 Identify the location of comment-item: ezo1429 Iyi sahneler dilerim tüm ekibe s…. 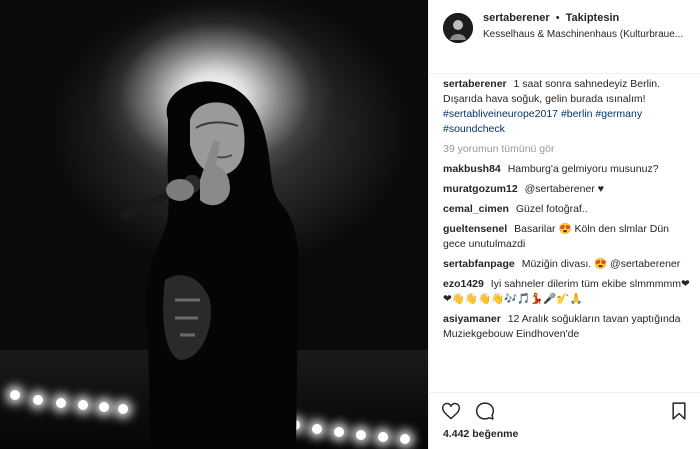
(567, 292).